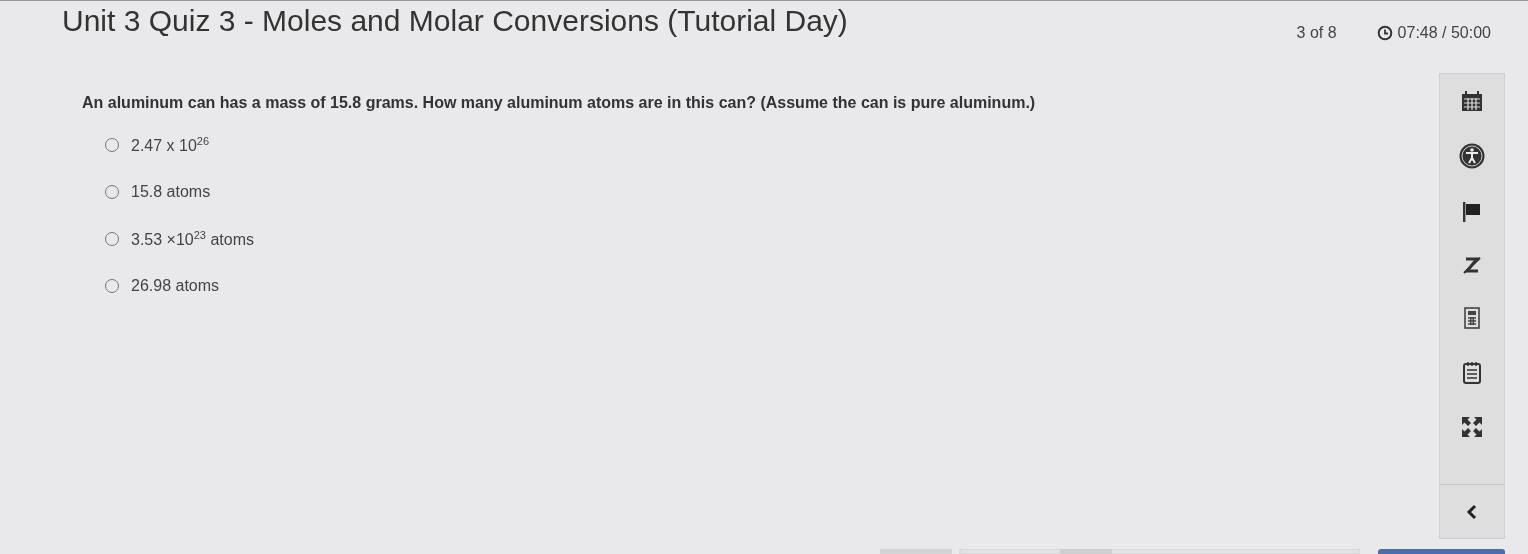 This screenshot has height=554, width=1528. What do you see at coordinates (175, 286) in the screenshot?
I see `answer-option: 26.98 atoms` at bounding box center [175, 286].